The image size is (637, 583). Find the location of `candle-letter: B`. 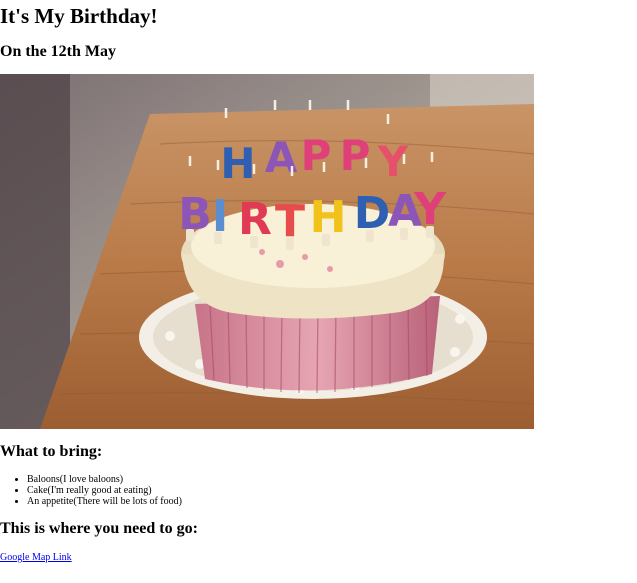

candle-letter: B is located at coordinates (195, 214).